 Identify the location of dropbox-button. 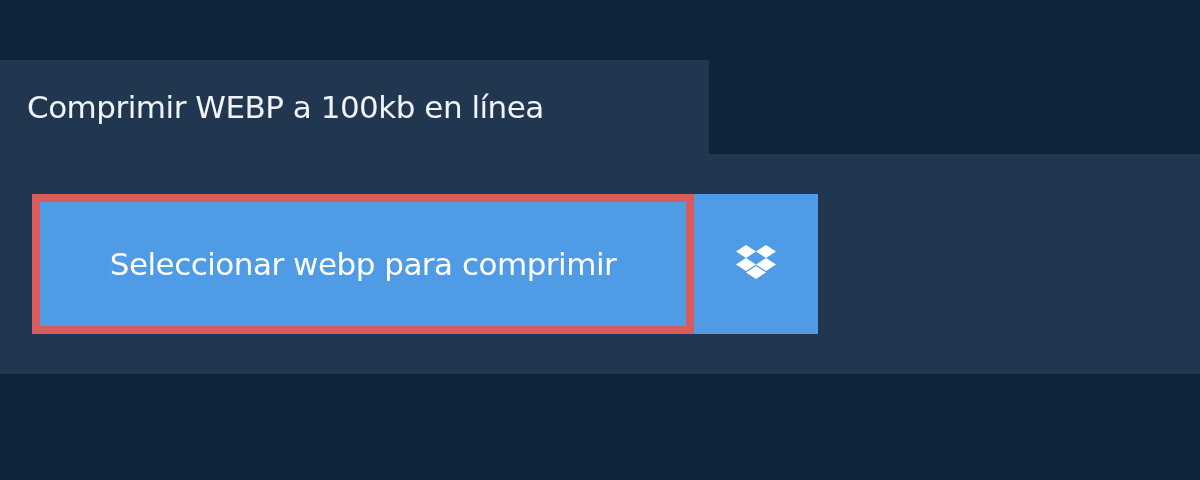
(756, 264).